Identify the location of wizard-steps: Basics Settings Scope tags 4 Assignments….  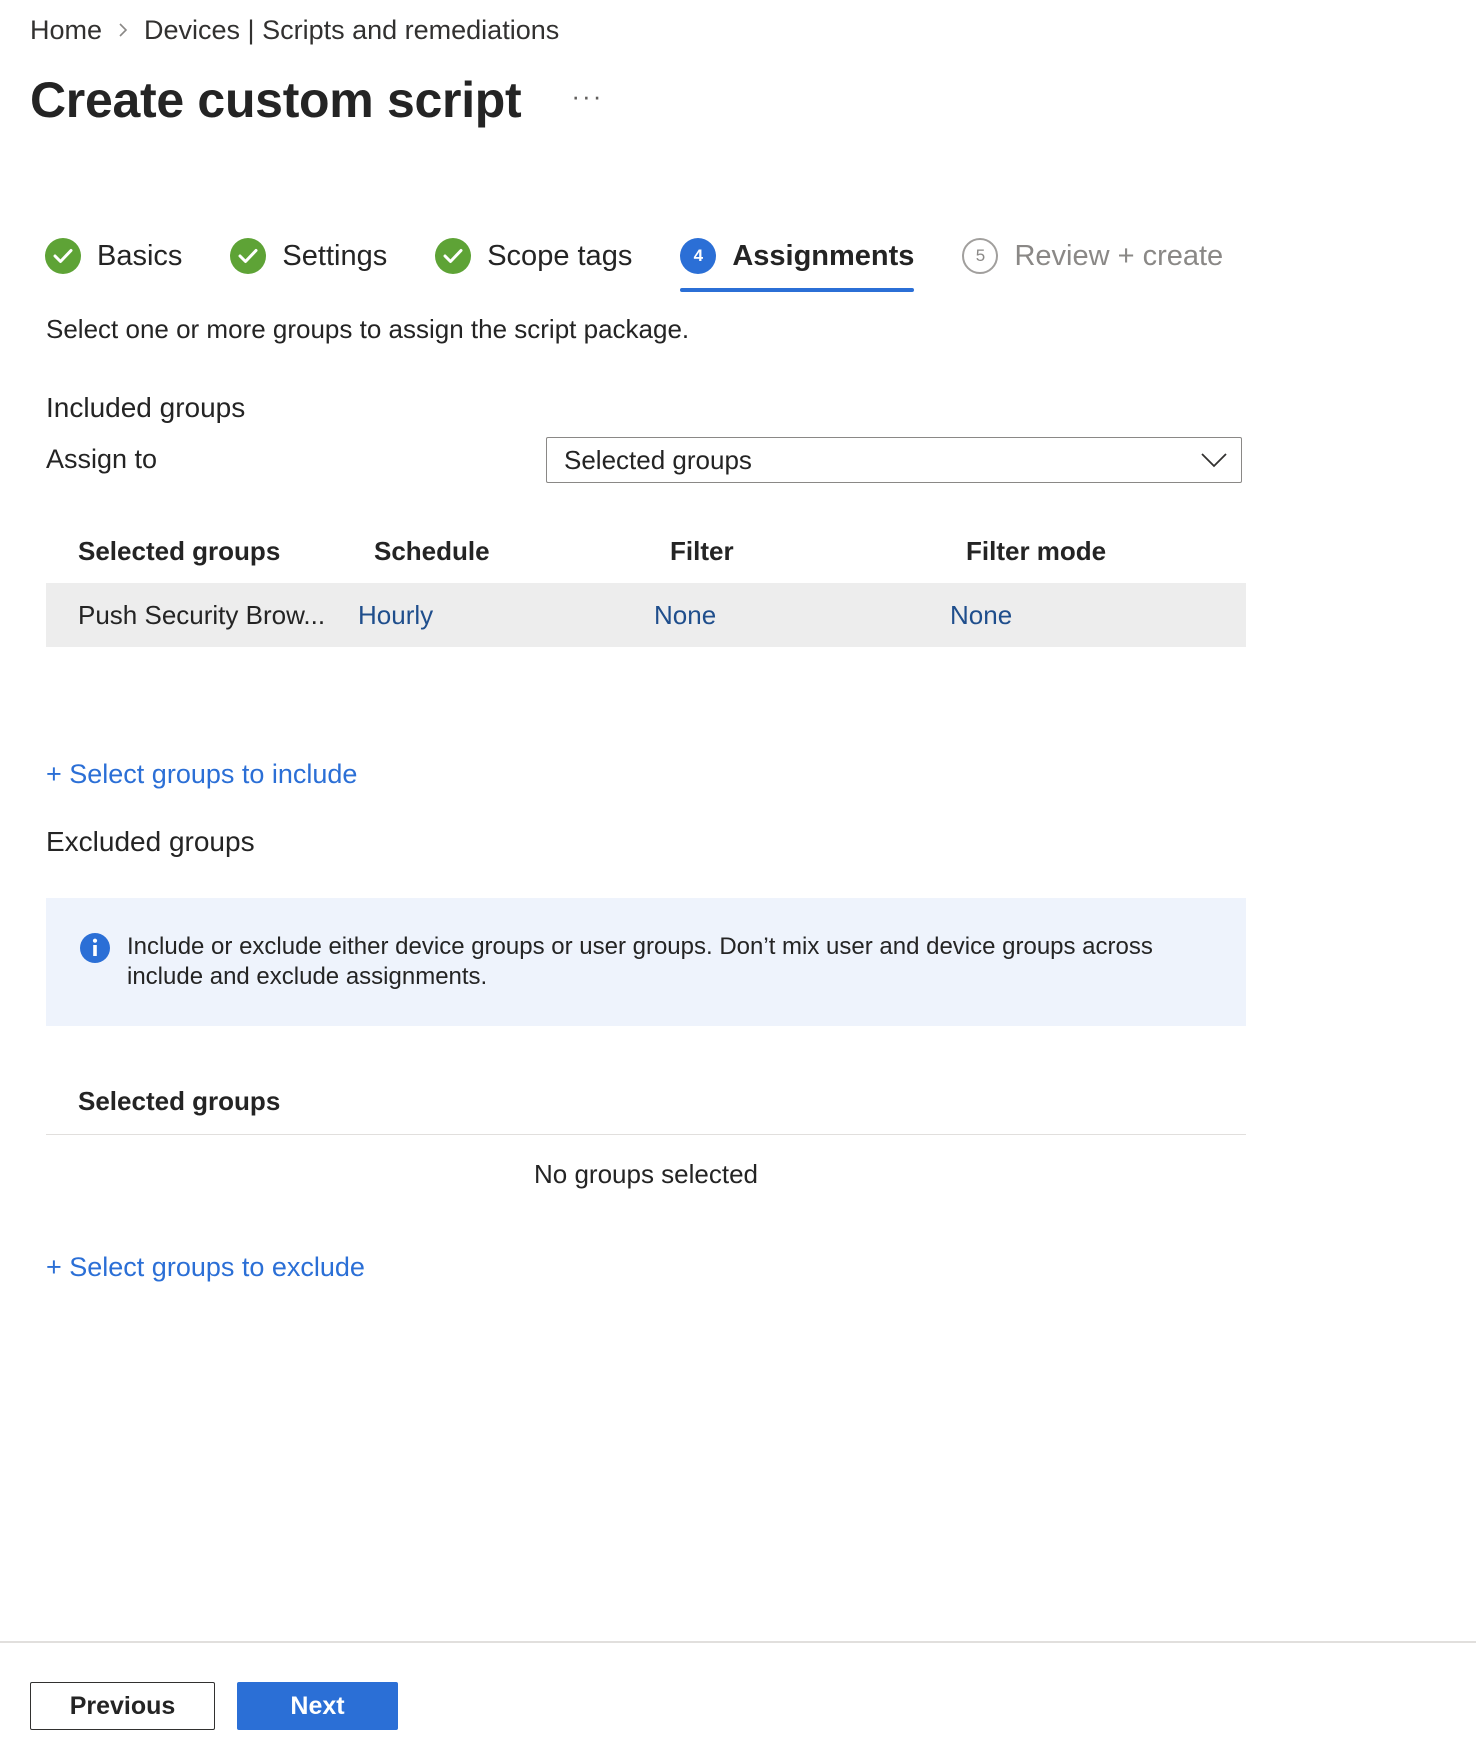
(658, 261).